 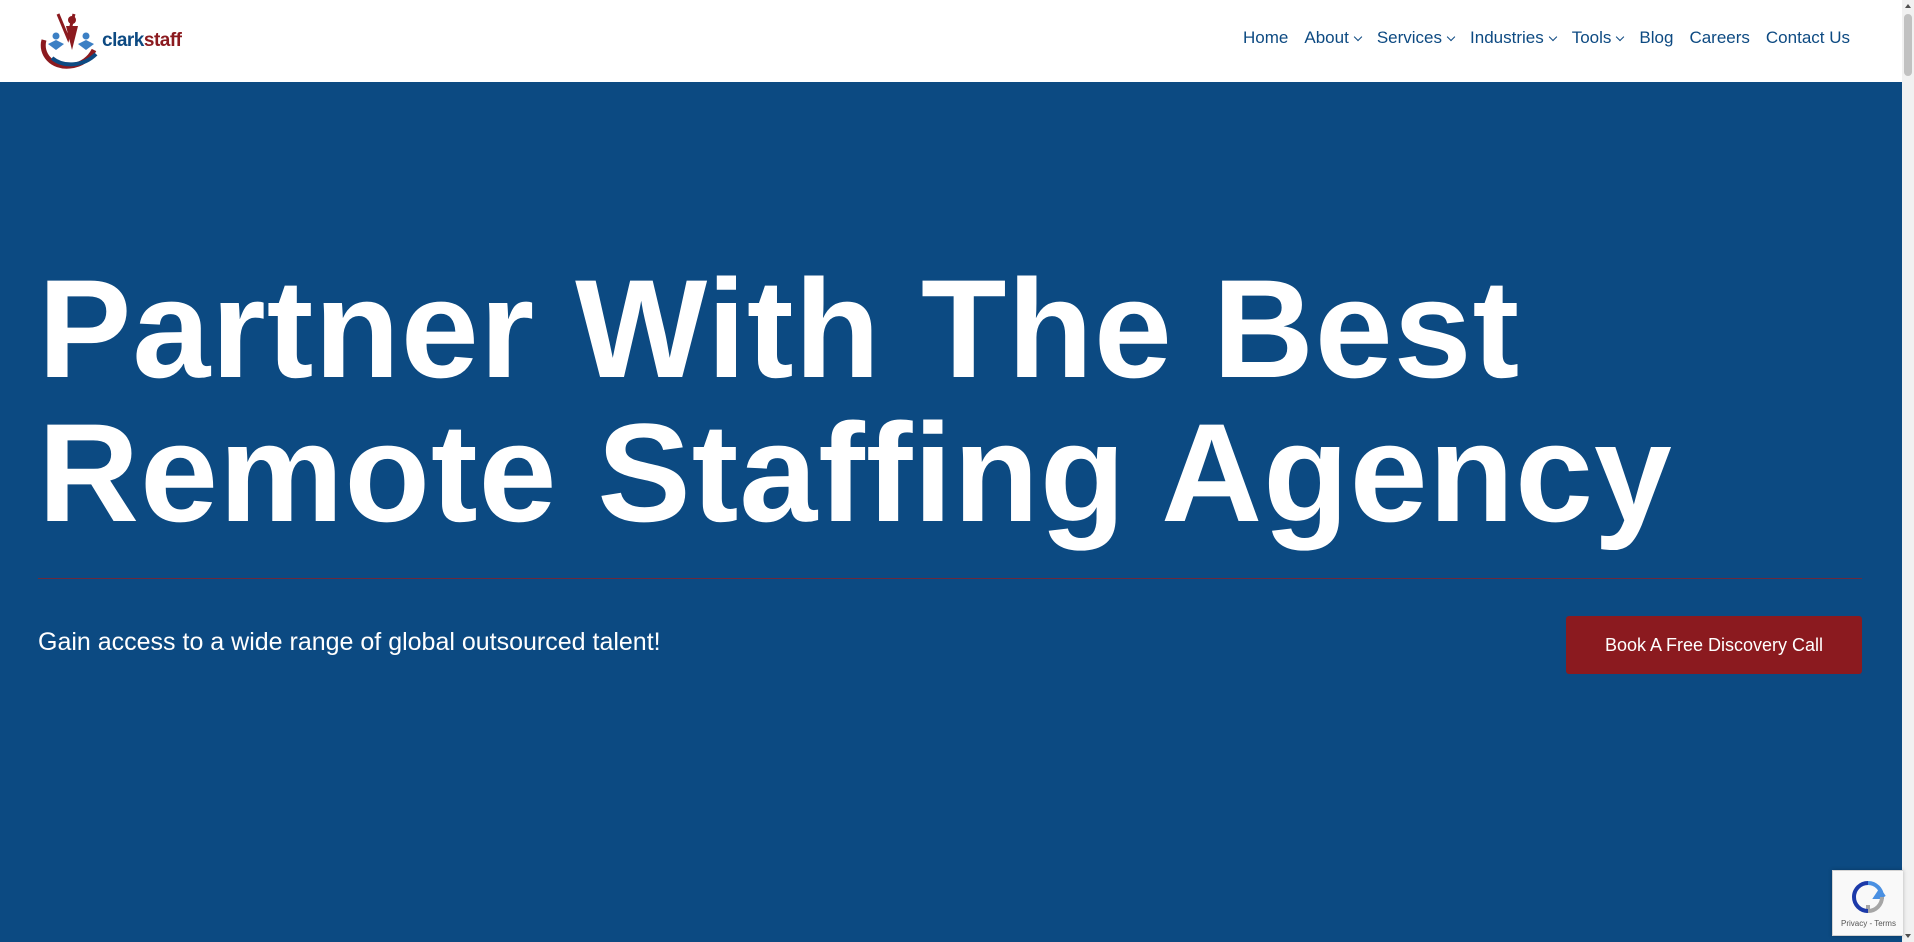 I want to click on nav-item-tools: Tools, so click(x=1598, y=38).